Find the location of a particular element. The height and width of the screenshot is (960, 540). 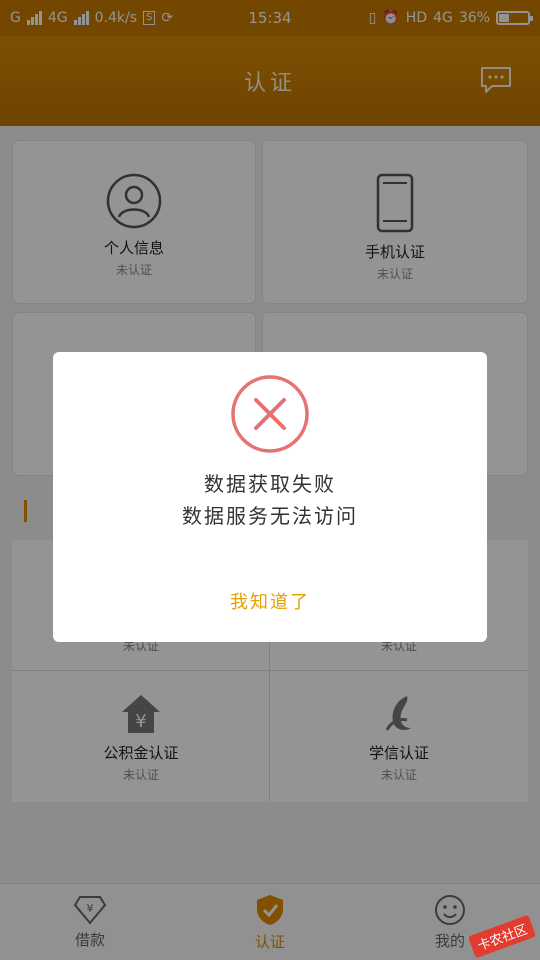

dialog-message-line2: 数据服务无法访问 is located at coordinates (270, 516).